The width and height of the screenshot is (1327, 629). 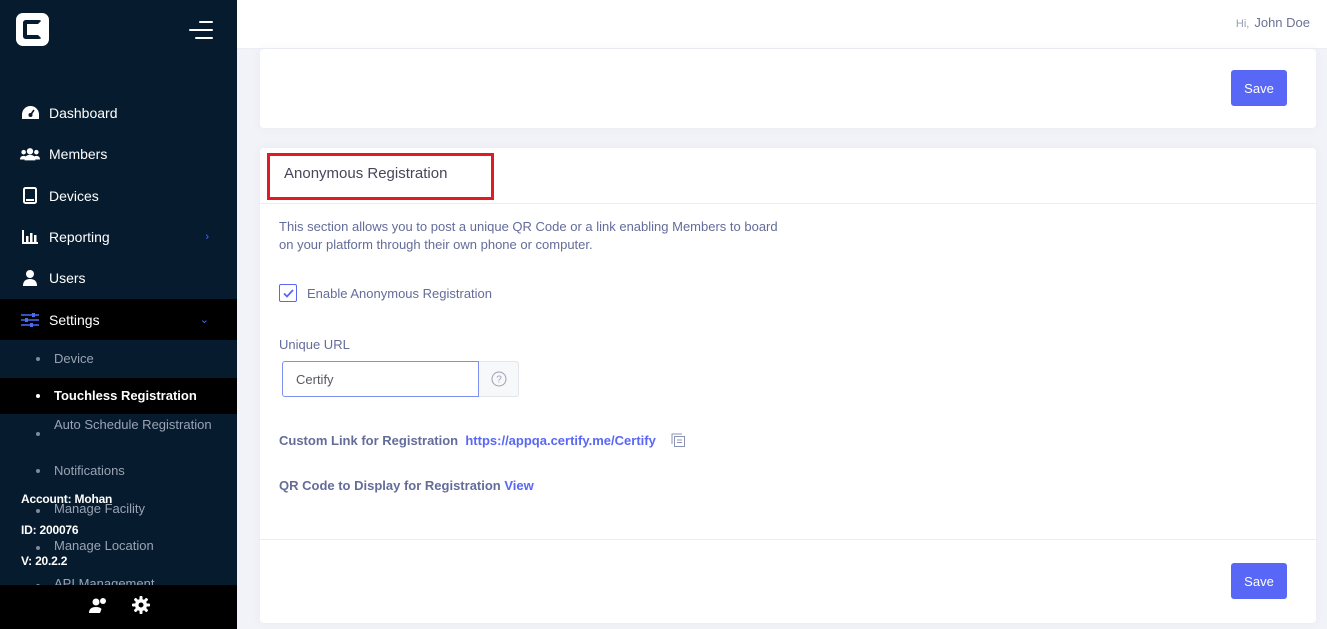 What do you see at coordinates (118, 277) in the screenshot?
I see `sidebar-item-users: Users` at bounding box center [118, 277].